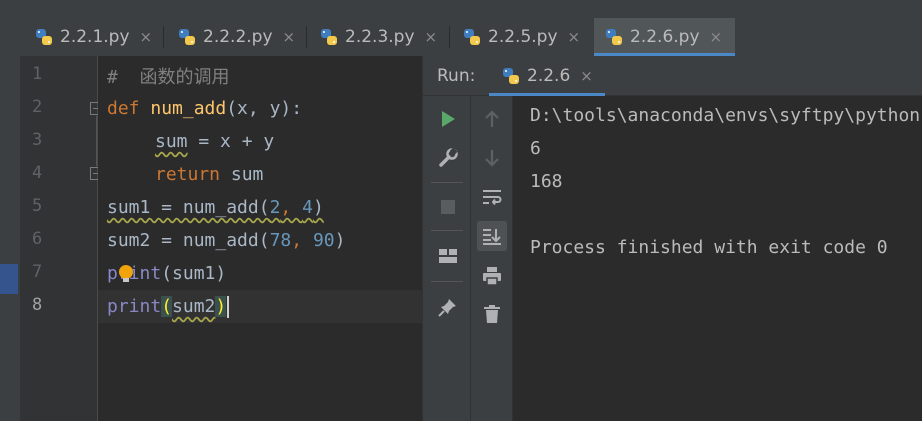 The width and height of the screenshot is (922, 421). Describe the element at coordinates (302, 240) in the screenshot. I see `comma: ,` at that location.